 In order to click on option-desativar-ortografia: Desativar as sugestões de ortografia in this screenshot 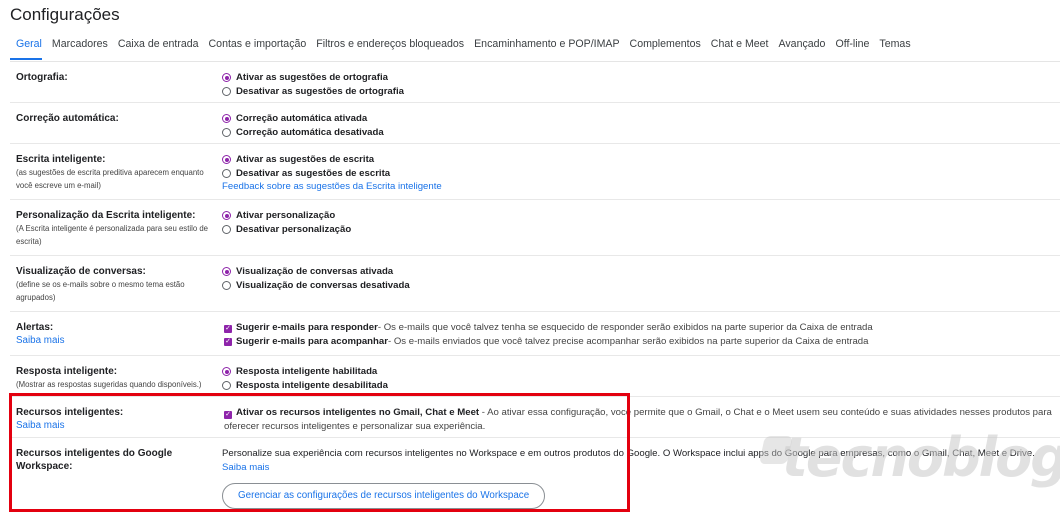, I will do `click(637, 92)`.